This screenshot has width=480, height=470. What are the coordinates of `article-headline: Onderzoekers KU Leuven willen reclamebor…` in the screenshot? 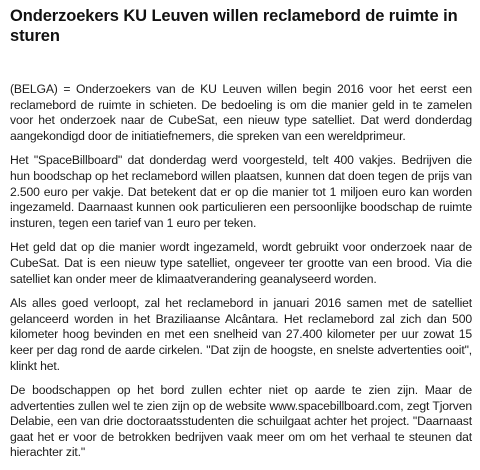 It's located at (234, 26).